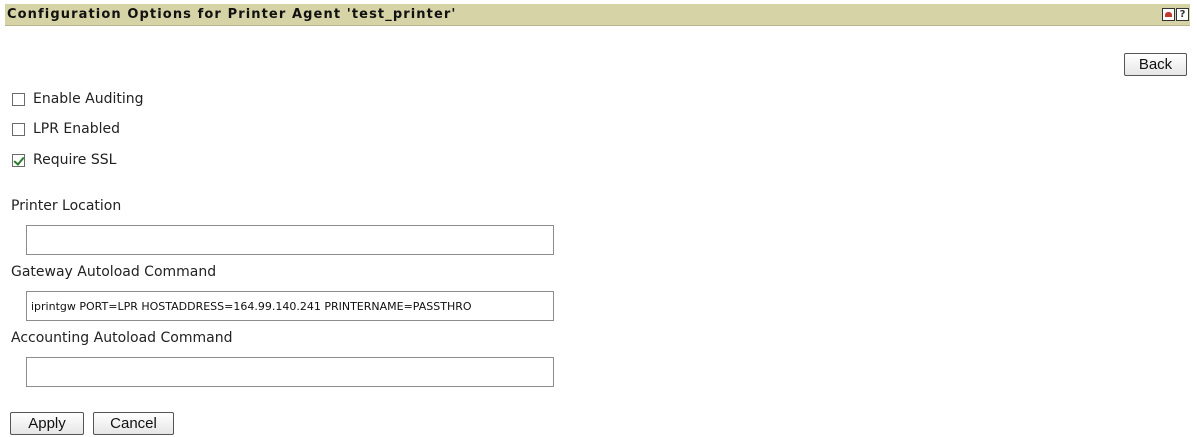  I want to click on apply-button: Apply, so click(47, 423).